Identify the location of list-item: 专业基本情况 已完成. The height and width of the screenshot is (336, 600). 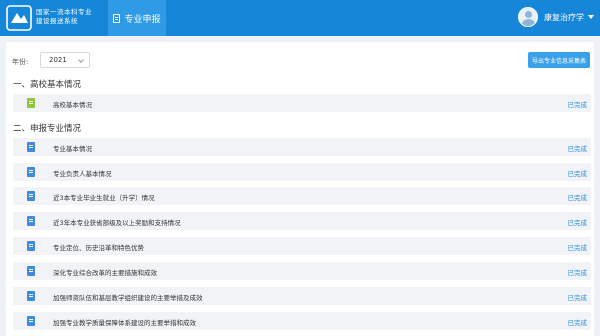
(302, 147).